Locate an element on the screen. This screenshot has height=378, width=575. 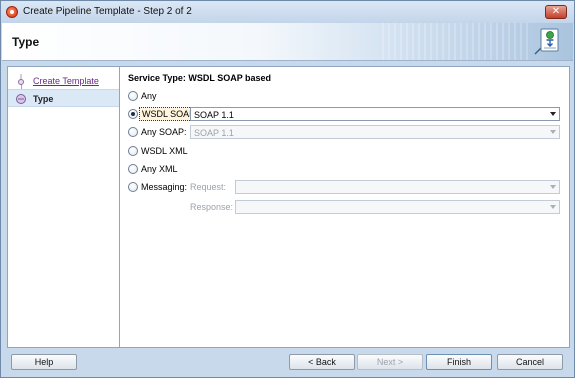
app-logo-icon is located at coordinates (12, 12).